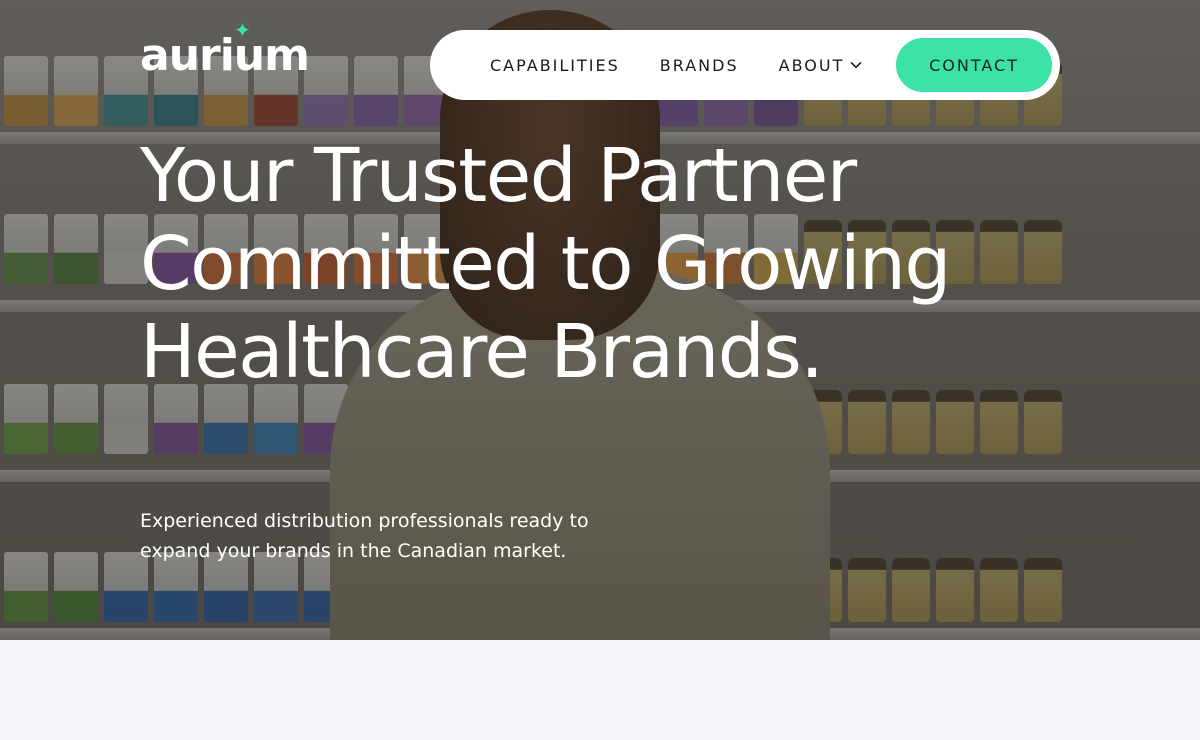  I want to click on nav-item-capabilities: CAPABILITIES, so click(555, 65).